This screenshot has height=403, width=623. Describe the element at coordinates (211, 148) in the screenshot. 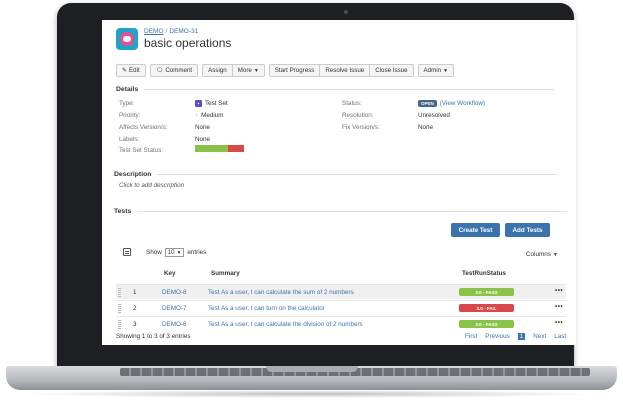

I see `status-bar-pass-segment` at that location.